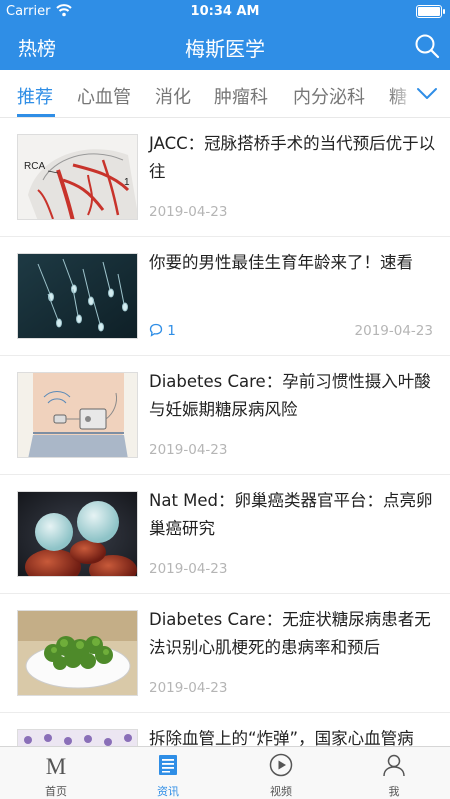 Image resolution: width=450 pixels, height=799 pixels. I want to click on status-bar: Carrier 10:34 AM, so click(225, 12).